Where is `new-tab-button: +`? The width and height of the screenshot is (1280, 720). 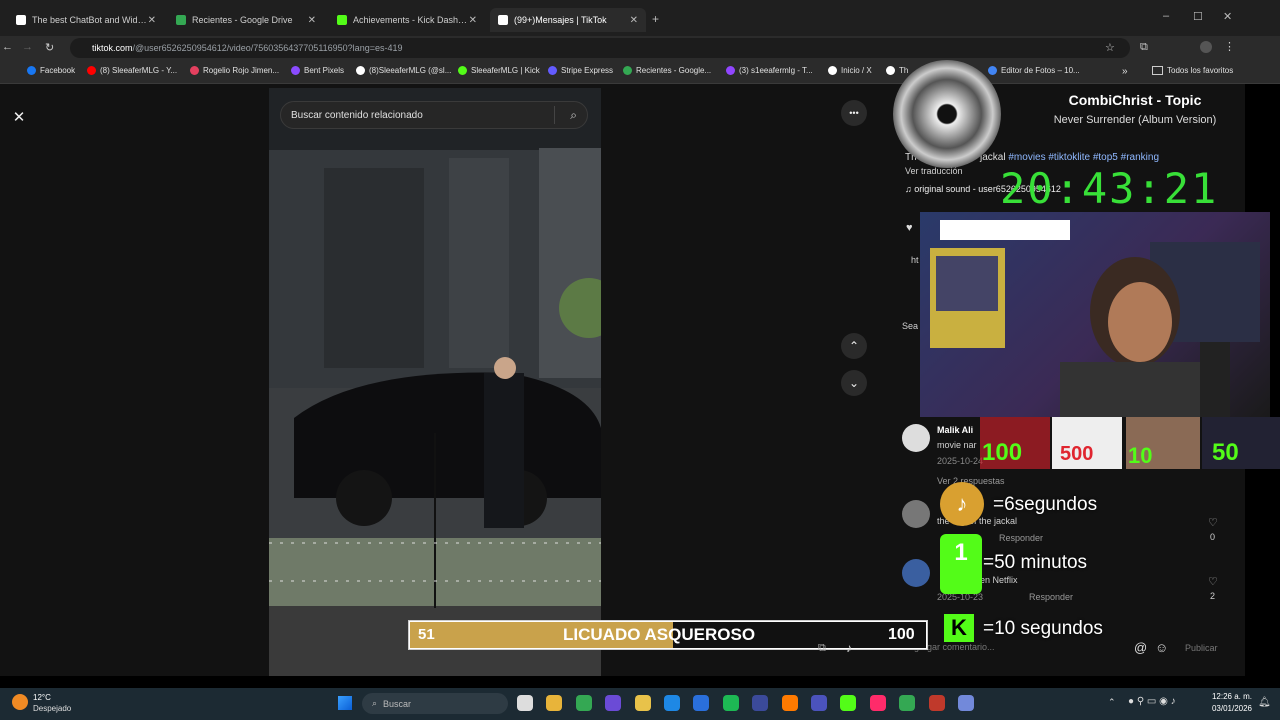
new-tab-button: + is located at coordinates (655, 19).